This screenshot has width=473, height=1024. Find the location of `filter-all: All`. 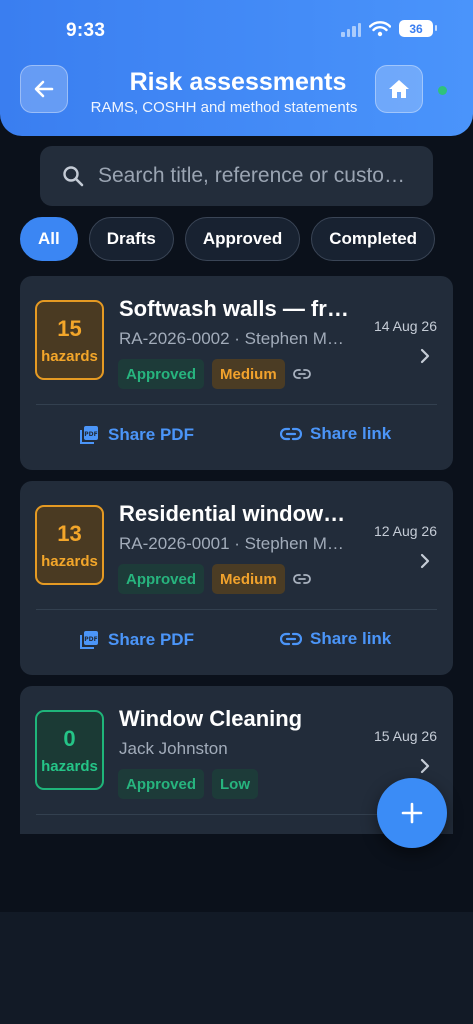

filter-all: All is located at coordinates (49, 239).